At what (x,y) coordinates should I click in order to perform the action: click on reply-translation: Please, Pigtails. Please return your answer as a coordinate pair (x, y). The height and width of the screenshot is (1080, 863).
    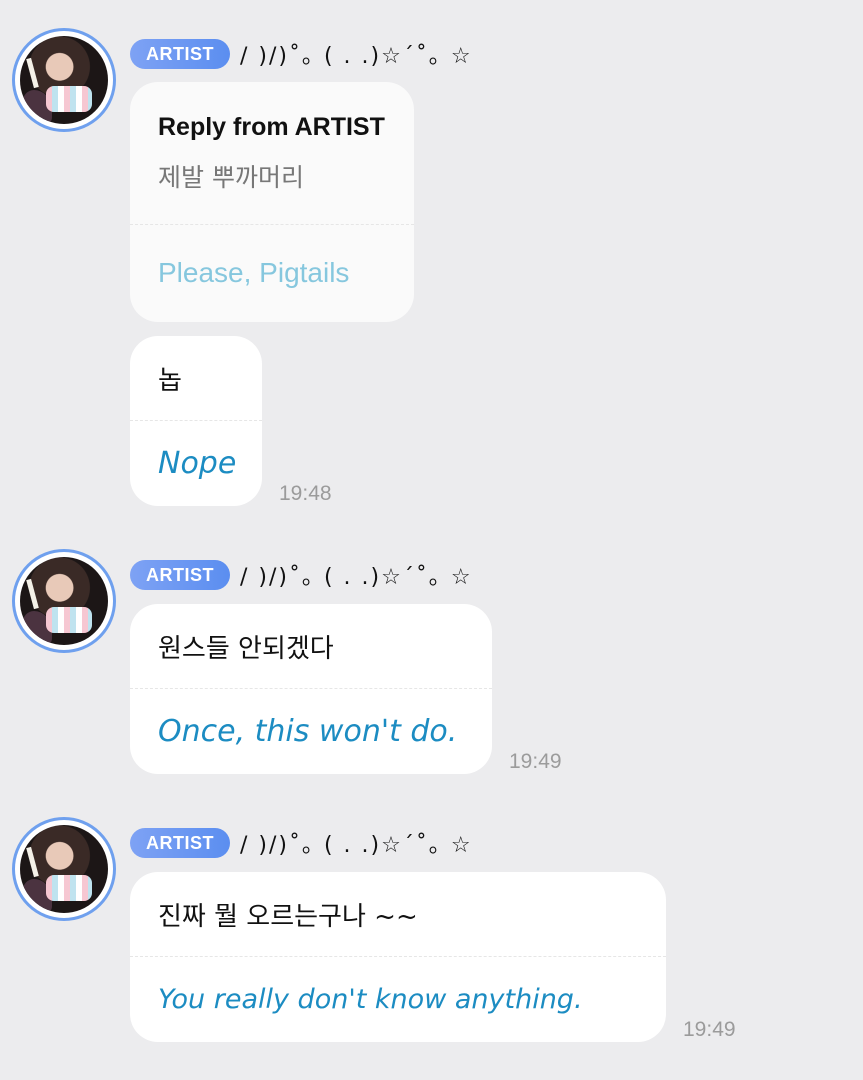
    Looking at the image, I should click on (254, 272).